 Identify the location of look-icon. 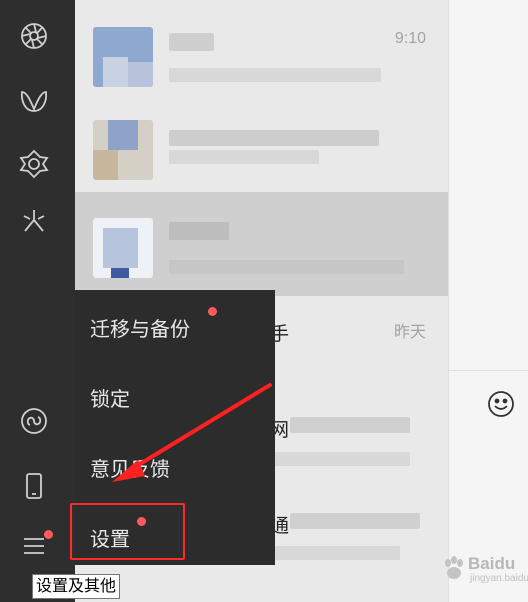
(34, 221).